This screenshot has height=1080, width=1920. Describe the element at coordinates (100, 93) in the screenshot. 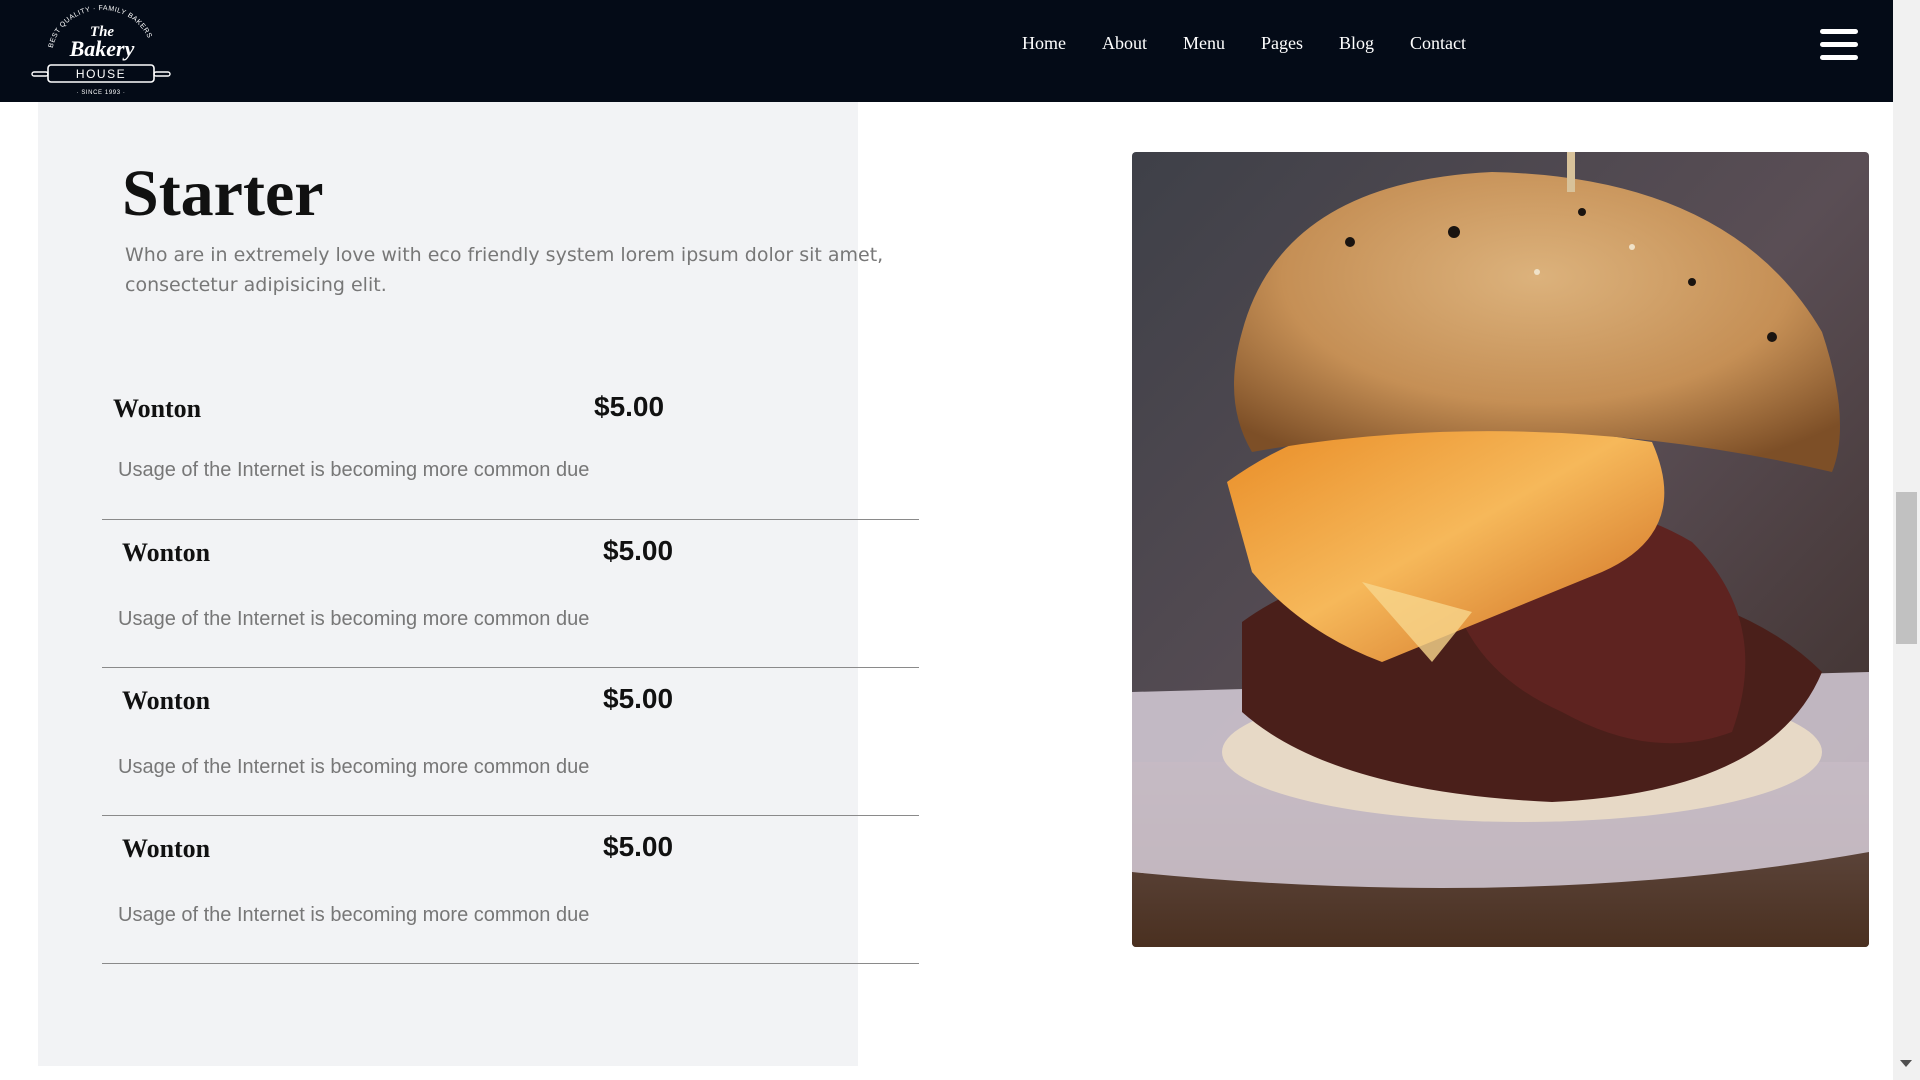

I see `svg-text: · SINCE 1993 ·` at that location.